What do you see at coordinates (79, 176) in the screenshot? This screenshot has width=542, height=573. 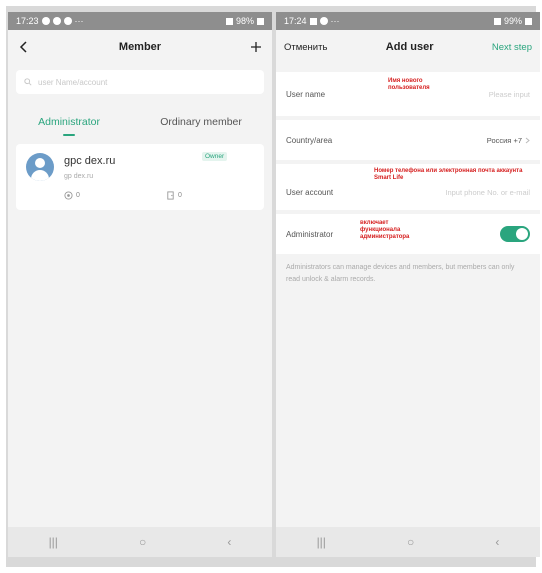 I see `member-account: gp dex.ru` at bounding box center [79, 176].